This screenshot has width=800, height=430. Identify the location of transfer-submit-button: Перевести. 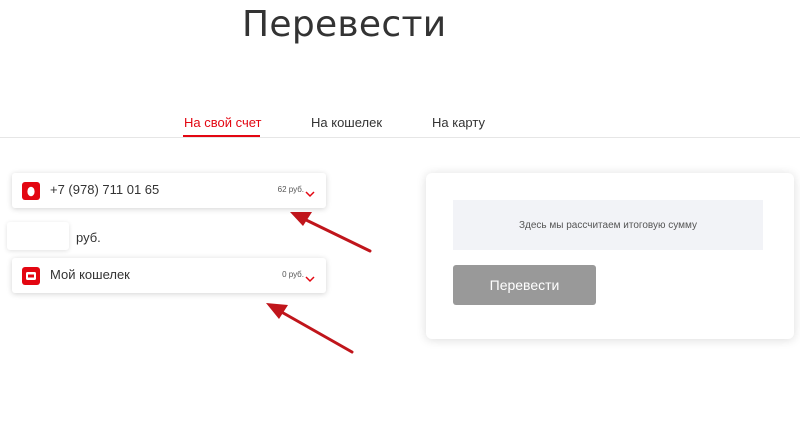
(524, 285).